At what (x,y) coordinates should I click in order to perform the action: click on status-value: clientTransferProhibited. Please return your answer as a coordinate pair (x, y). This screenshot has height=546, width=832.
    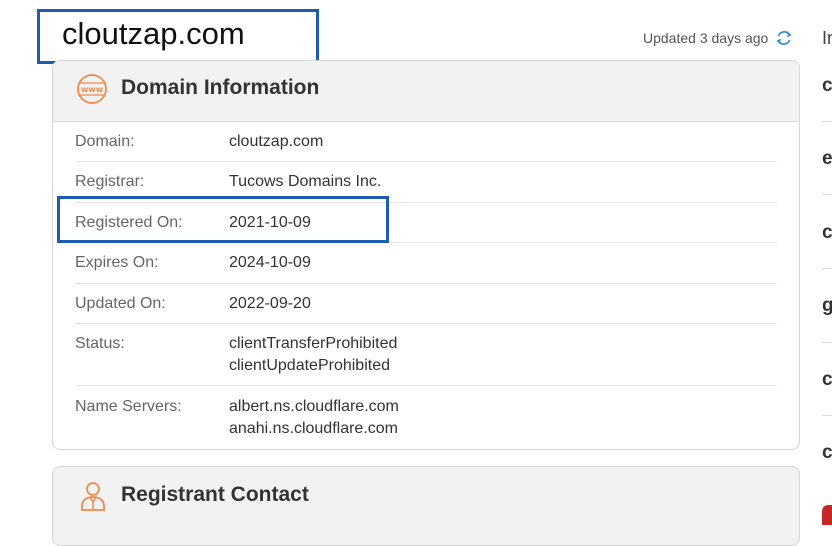
    Looking at the image, I should click on (313, 343).